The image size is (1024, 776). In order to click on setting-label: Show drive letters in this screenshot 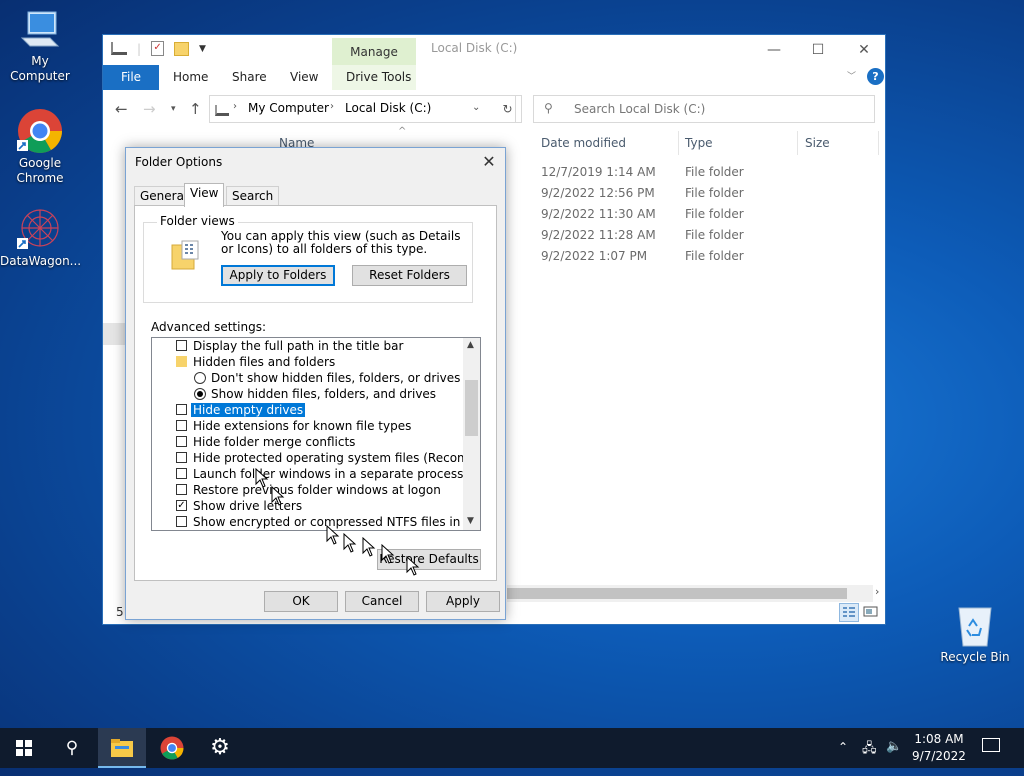, I will do `click(248, 506)`.